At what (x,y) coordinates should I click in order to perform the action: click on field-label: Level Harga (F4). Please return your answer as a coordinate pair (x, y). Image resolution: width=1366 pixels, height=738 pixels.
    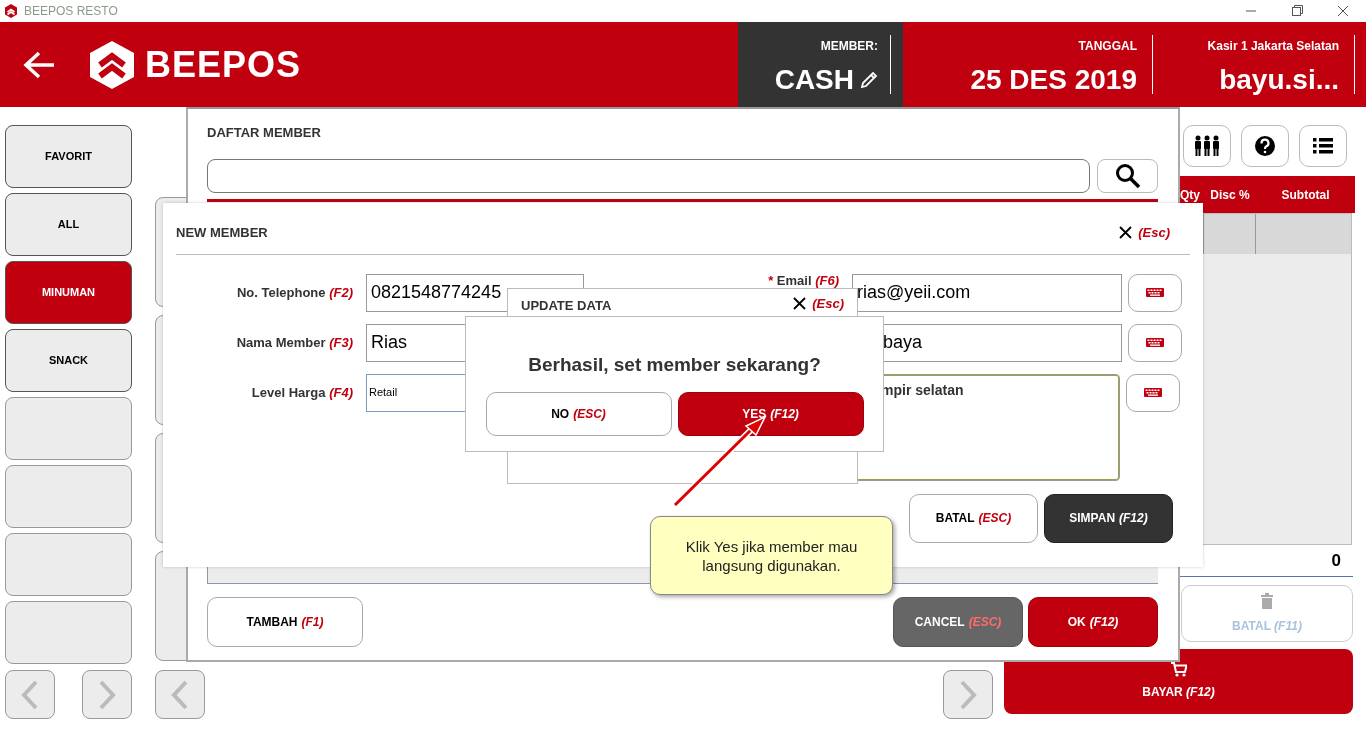
    Looking at the image, I should click on (302, 392).